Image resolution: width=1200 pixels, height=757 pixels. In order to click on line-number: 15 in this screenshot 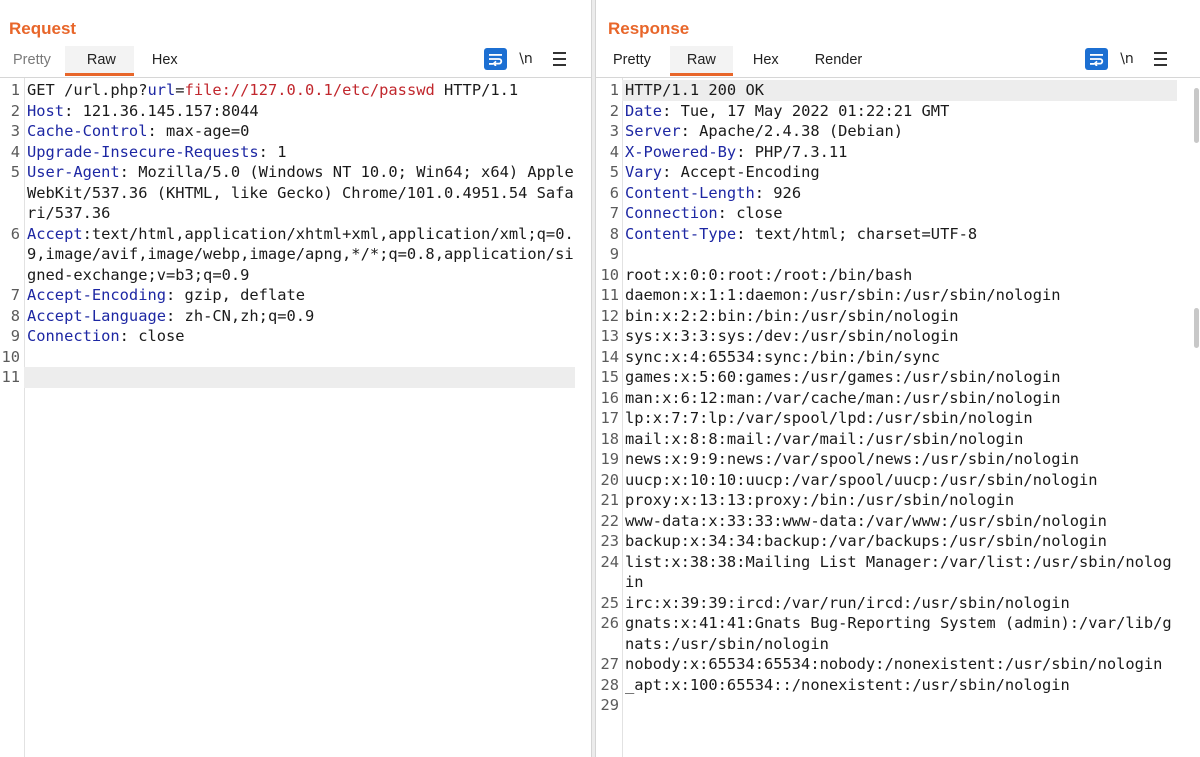, I will do `click(609, 377)`.